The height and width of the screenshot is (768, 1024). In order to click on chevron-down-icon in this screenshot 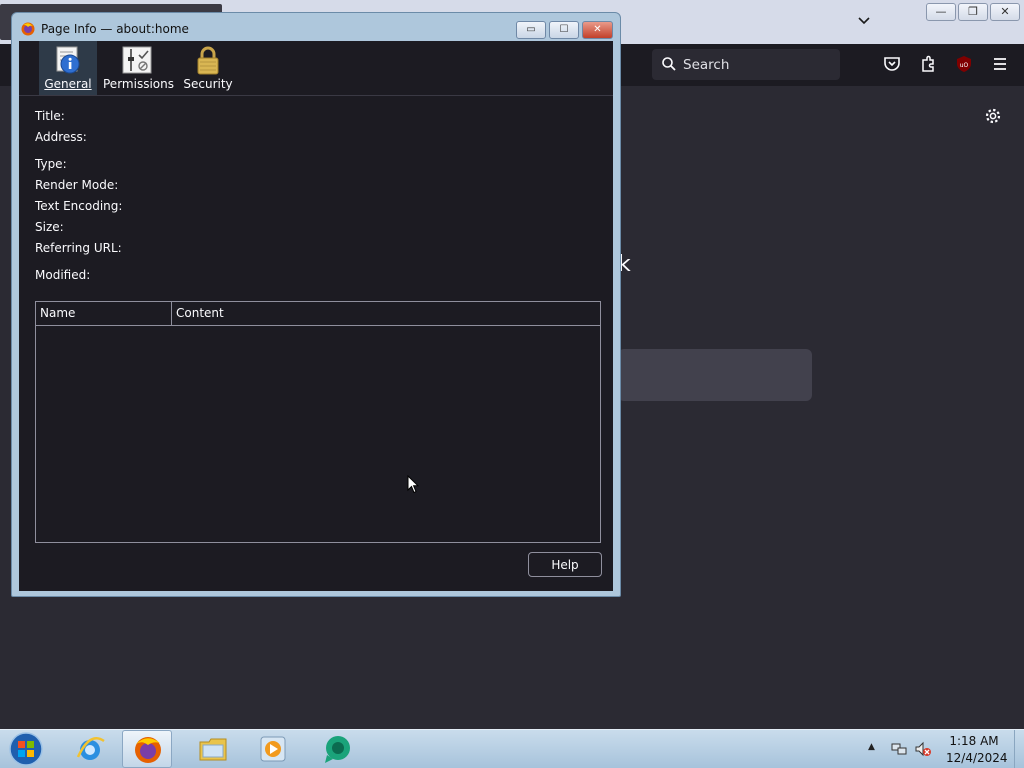, I will do `click(864, 20)`.